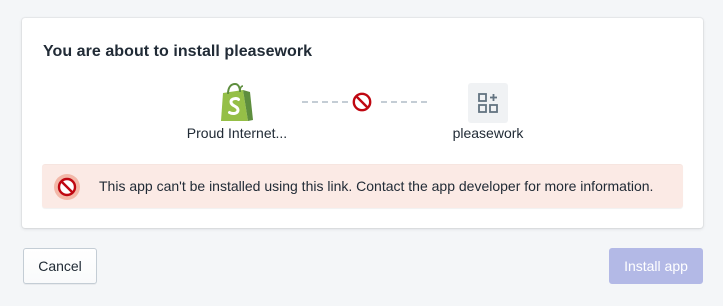 Image resolution: width=723 pixels, height=306 pixels. Describe the element at coordinates (488, 103) in the screenshot. I see `apps-grid-icon` at that location.